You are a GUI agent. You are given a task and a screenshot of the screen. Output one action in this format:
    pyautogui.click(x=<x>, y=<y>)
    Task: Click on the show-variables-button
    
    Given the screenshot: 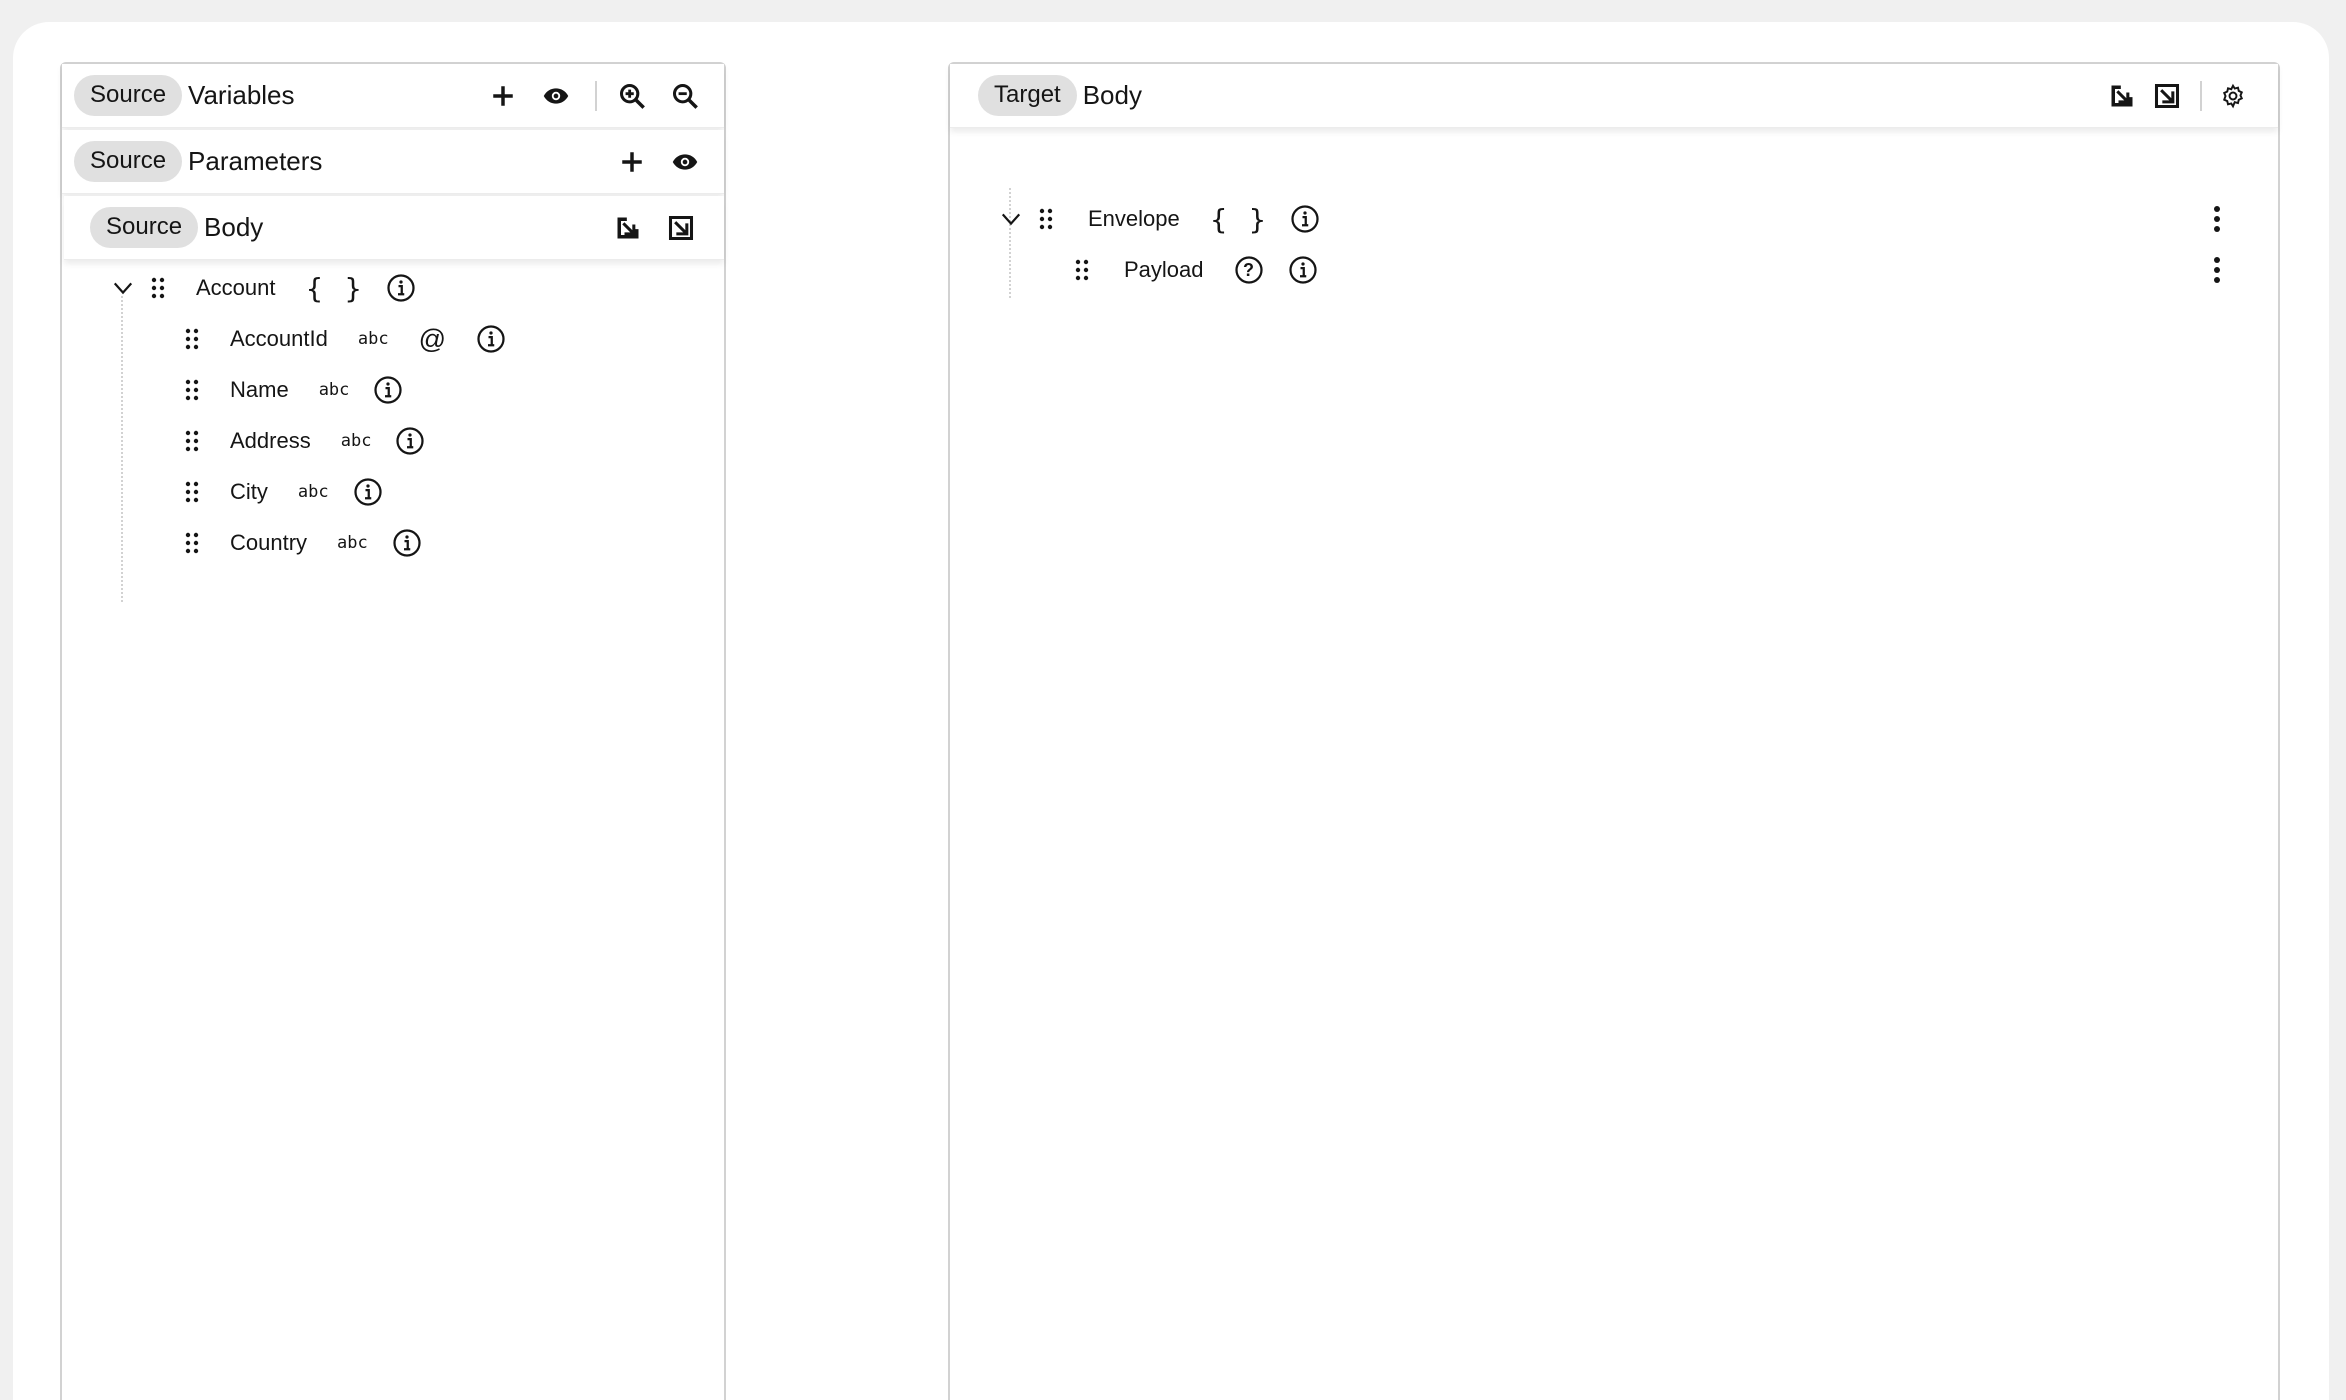 What is the action you would take?
    pyautogui.click(x=556, y=96)
    